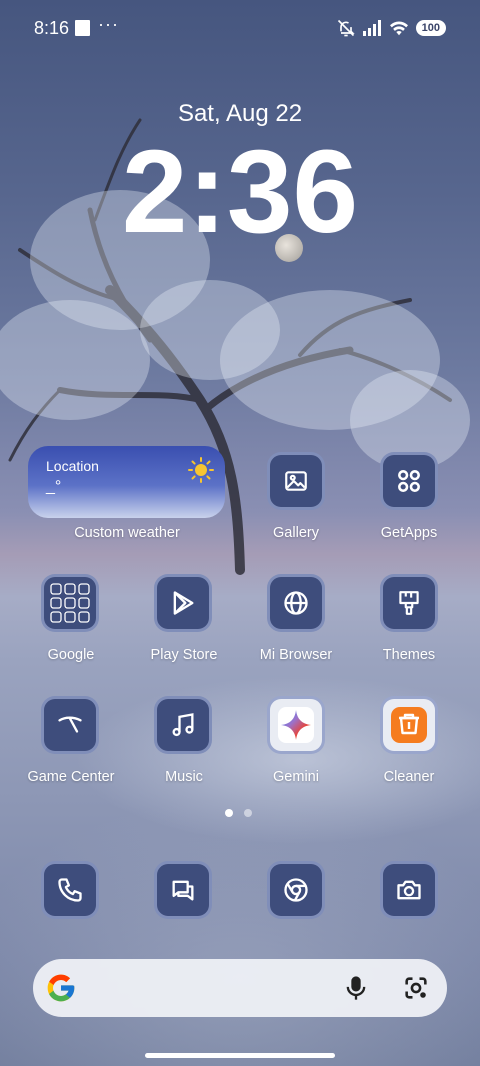 This screenshot has height=1066, width=480. I want to click on sun-icon, so click(201, 470).